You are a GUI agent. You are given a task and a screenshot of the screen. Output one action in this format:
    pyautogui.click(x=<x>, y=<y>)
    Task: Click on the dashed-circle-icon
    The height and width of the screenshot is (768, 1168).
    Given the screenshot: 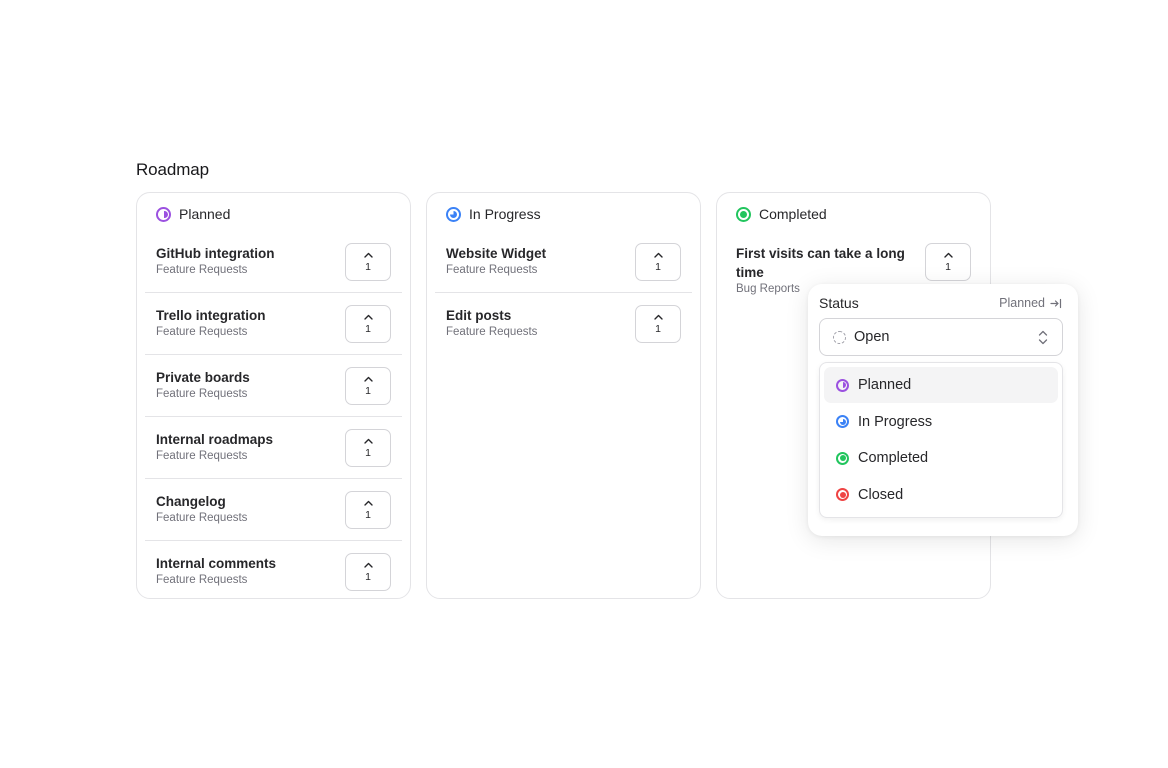 What is the action you would take?
    pyautogui.click(x=839, y=337)
    